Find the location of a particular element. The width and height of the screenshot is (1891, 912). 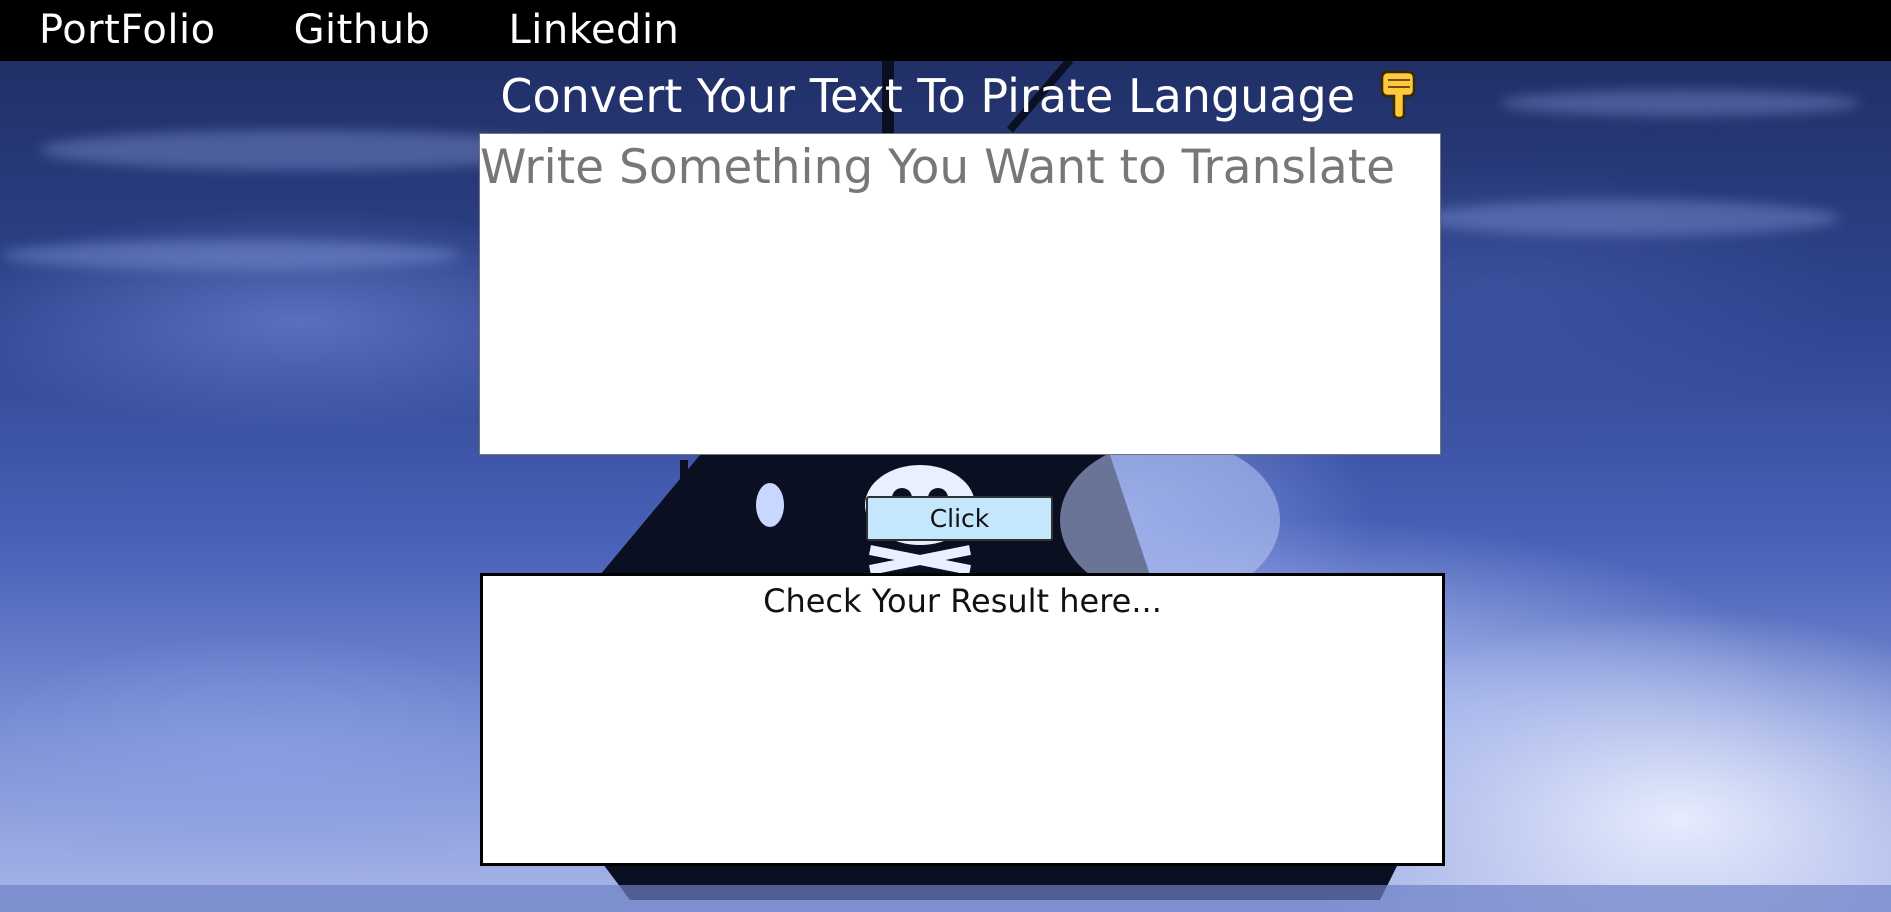

pointing-down-hand-icon is located at coordinates (1399, 99).